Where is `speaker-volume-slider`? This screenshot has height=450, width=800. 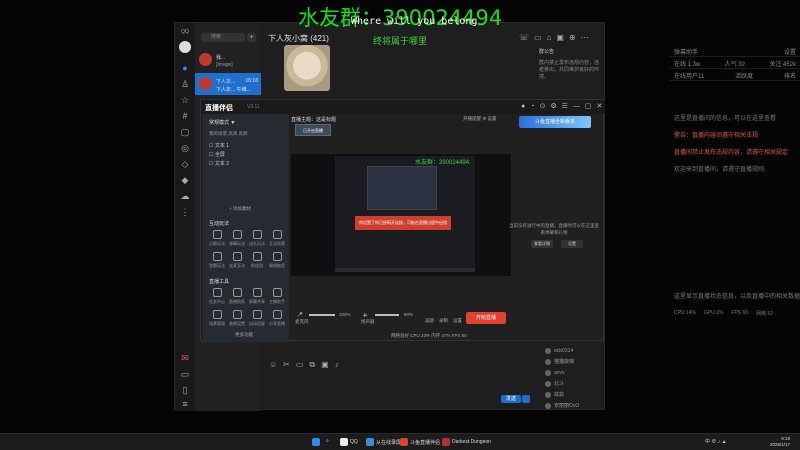 speaker-volume-slider is located at coordinates (387, 315).